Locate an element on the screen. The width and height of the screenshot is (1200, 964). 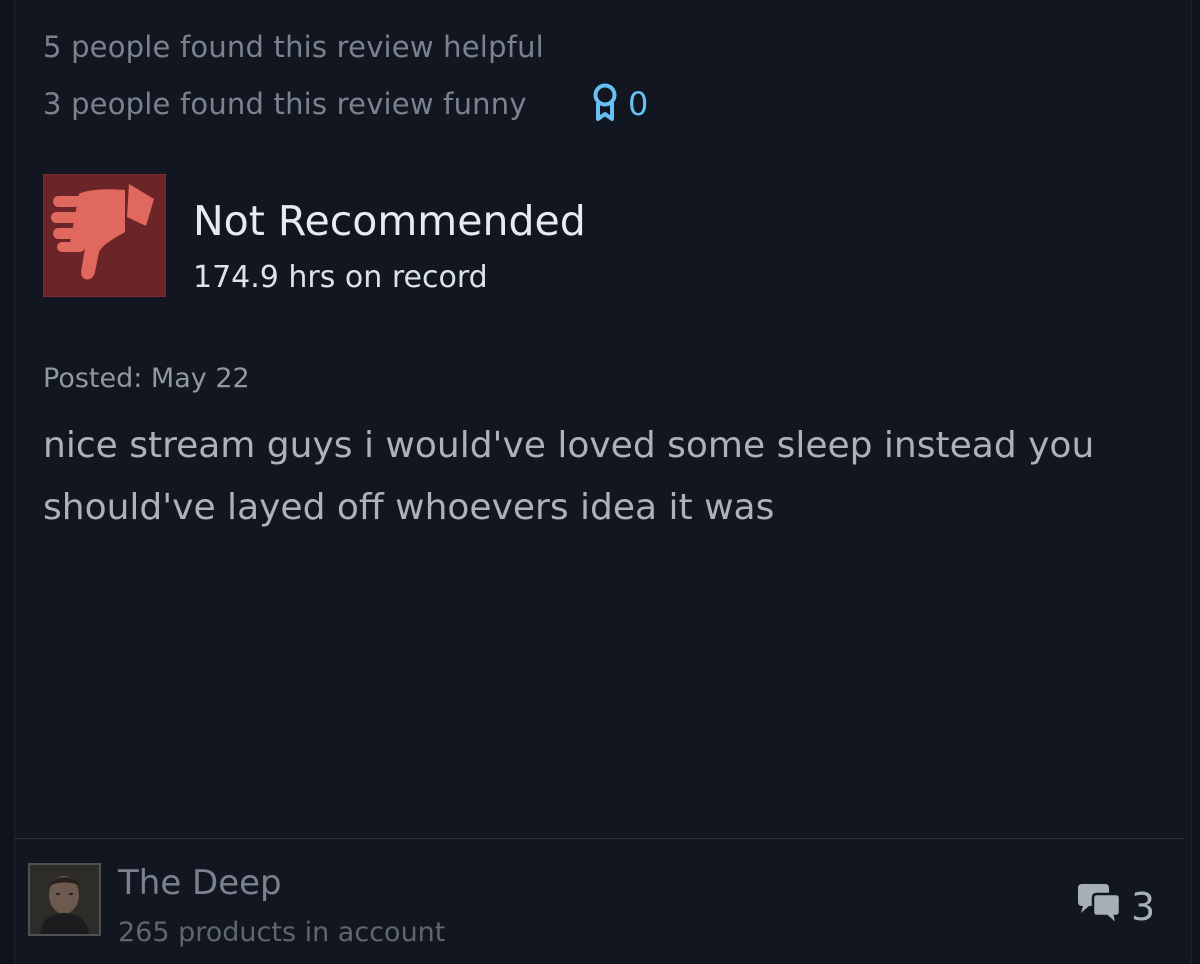
author-products: 265 products in account is located at coordinates (282, 932).